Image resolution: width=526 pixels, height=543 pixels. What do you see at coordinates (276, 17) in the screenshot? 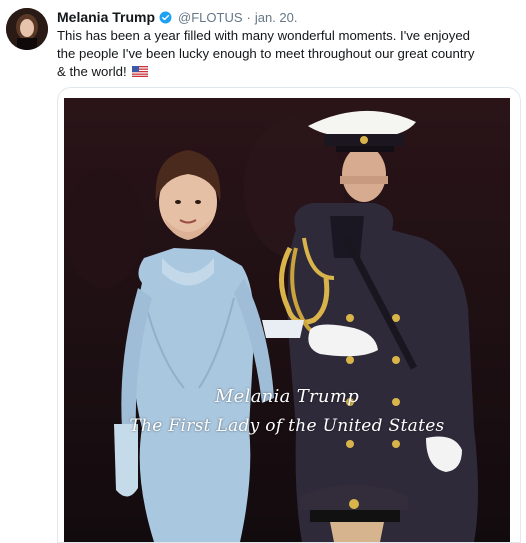
I see `tweet-date: jan. 20.` at bounding box center [276, 17].